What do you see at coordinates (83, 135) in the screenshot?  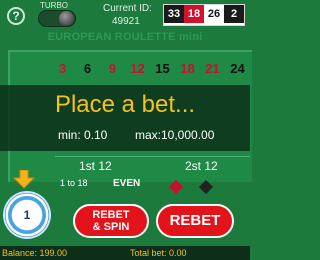 I see `min-bet: min: 0.10` at bounding box center [83, 135].